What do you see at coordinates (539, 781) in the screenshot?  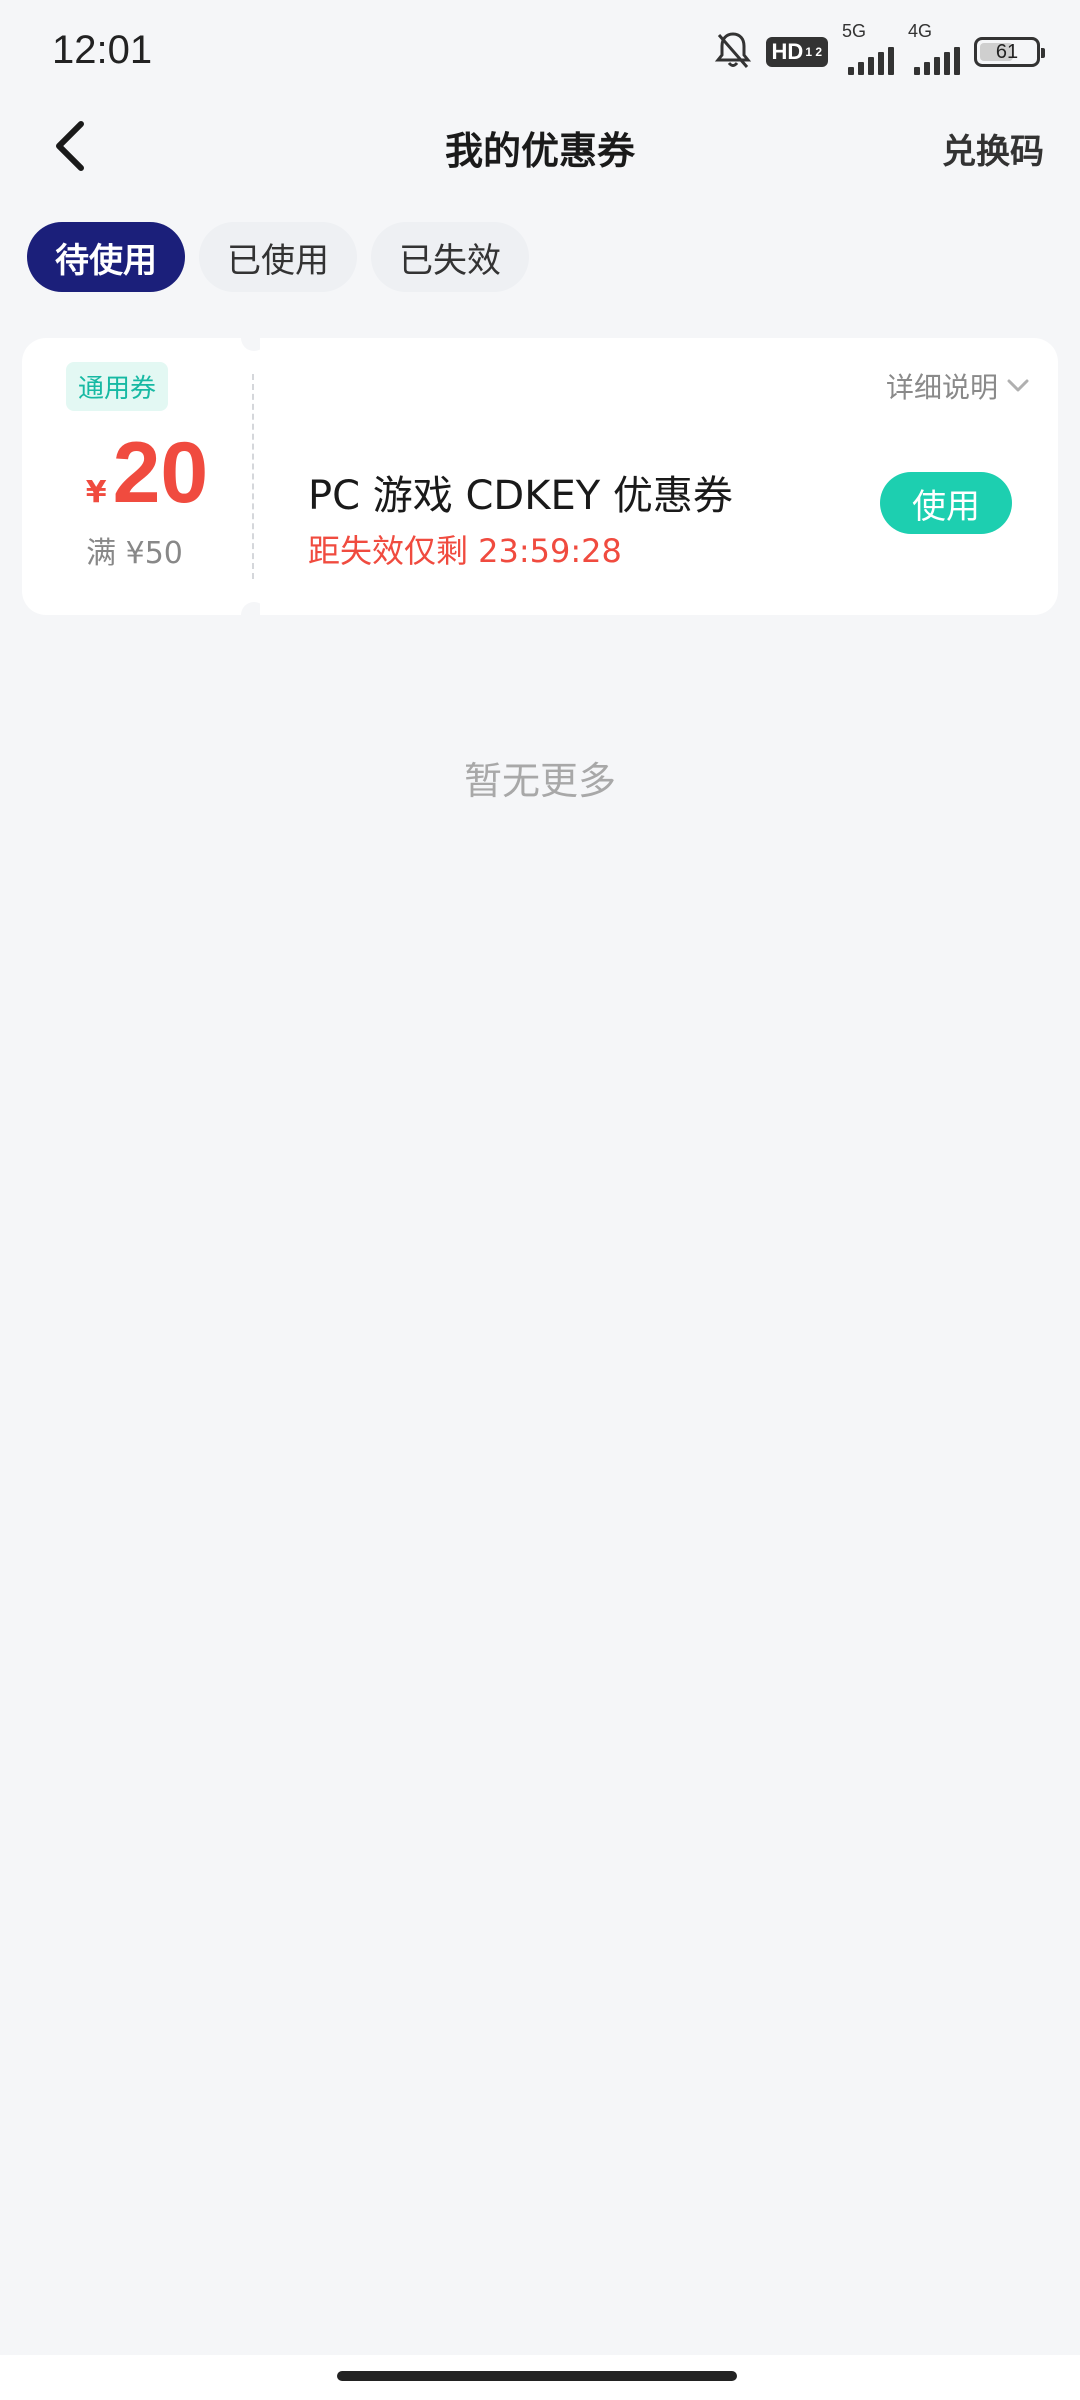 I see `no-more-text: 暂无更多` at bounding box center [539, 781].